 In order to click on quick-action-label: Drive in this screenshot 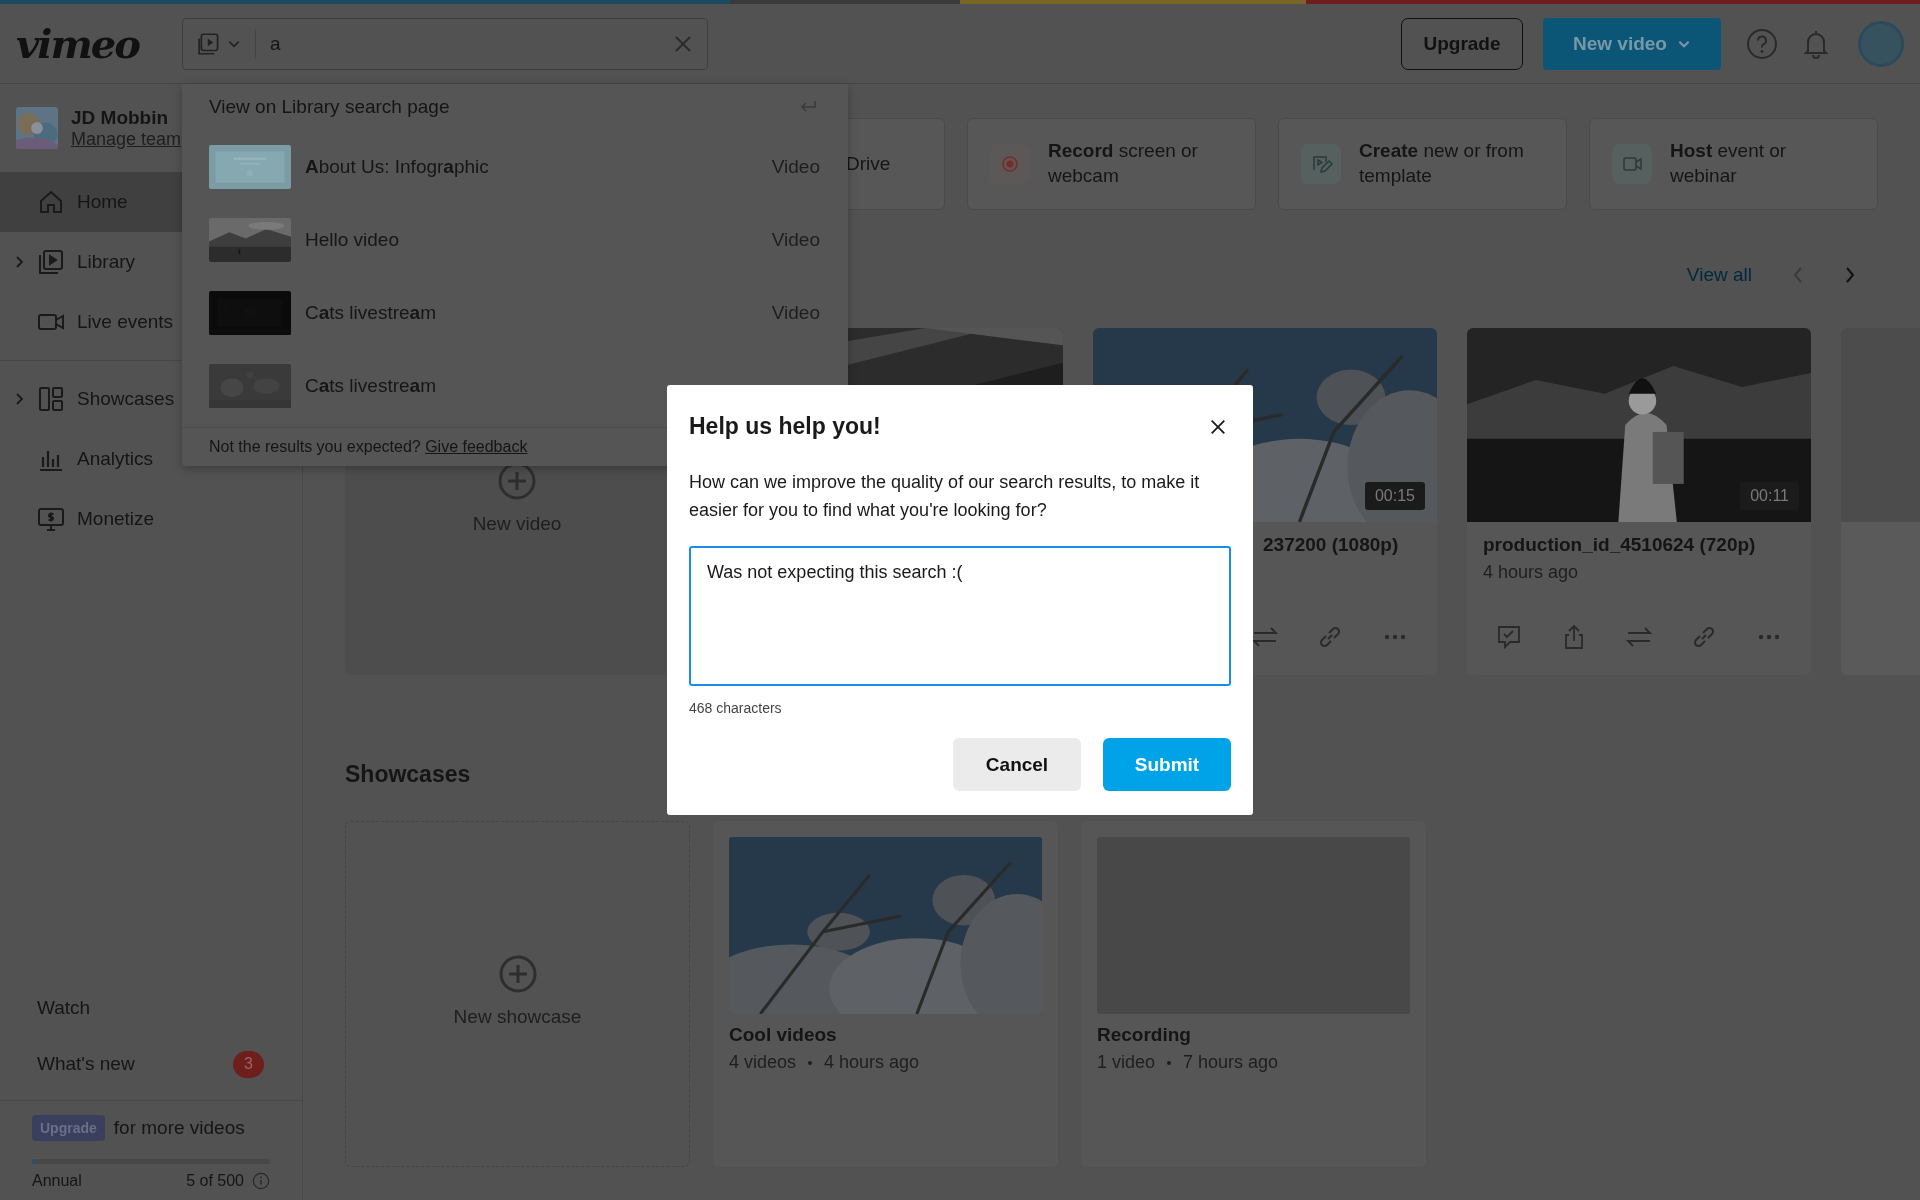, I will do `click(868, 163)`.